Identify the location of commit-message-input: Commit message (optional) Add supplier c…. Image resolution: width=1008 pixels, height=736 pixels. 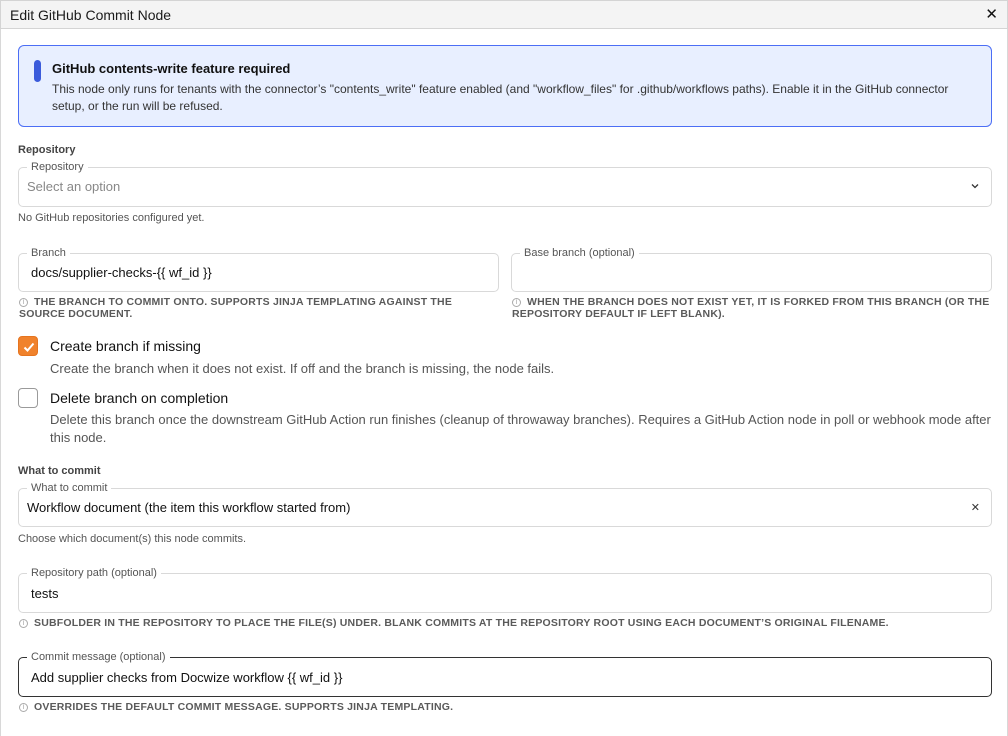
(505, 673).